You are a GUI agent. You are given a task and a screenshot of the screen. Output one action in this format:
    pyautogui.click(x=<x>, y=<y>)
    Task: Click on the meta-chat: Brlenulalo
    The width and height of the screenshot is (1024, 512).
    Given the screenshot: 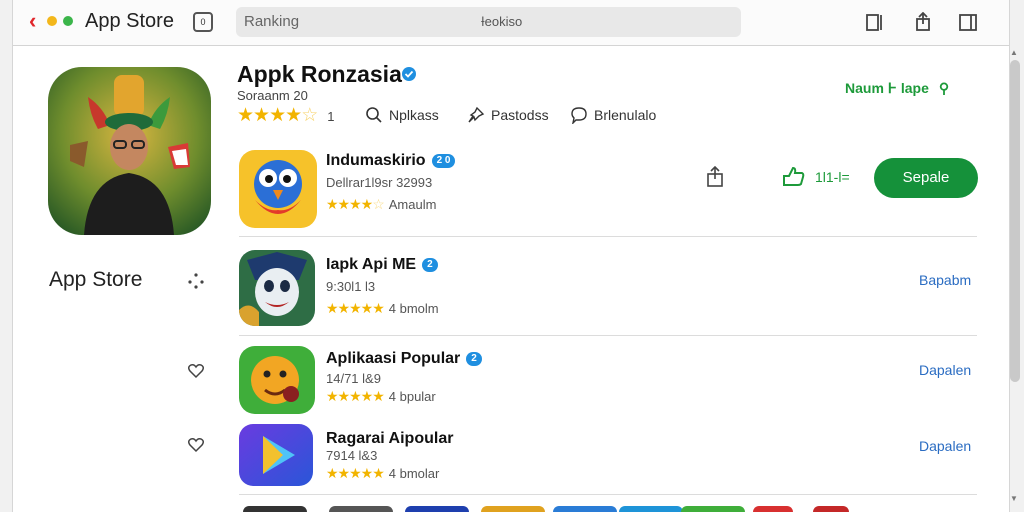 What is the action you would take?
    pyautogui.click(x=613, y=115)
    